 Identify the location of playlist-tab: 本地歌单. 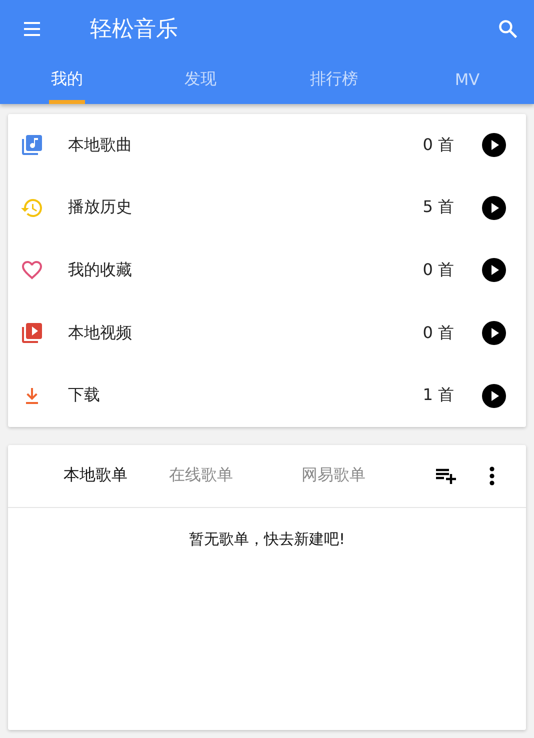
(95, 475).